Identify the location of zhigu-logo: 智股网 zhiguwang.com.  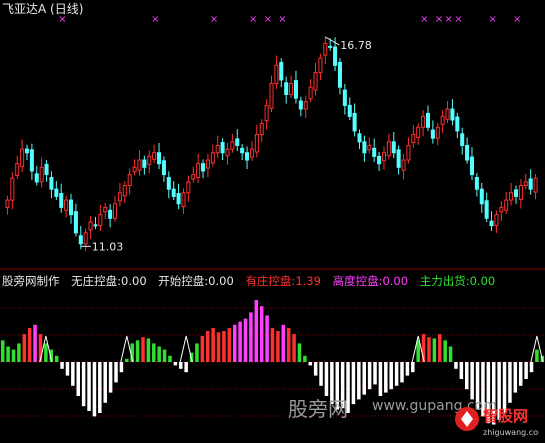
(497, 422).